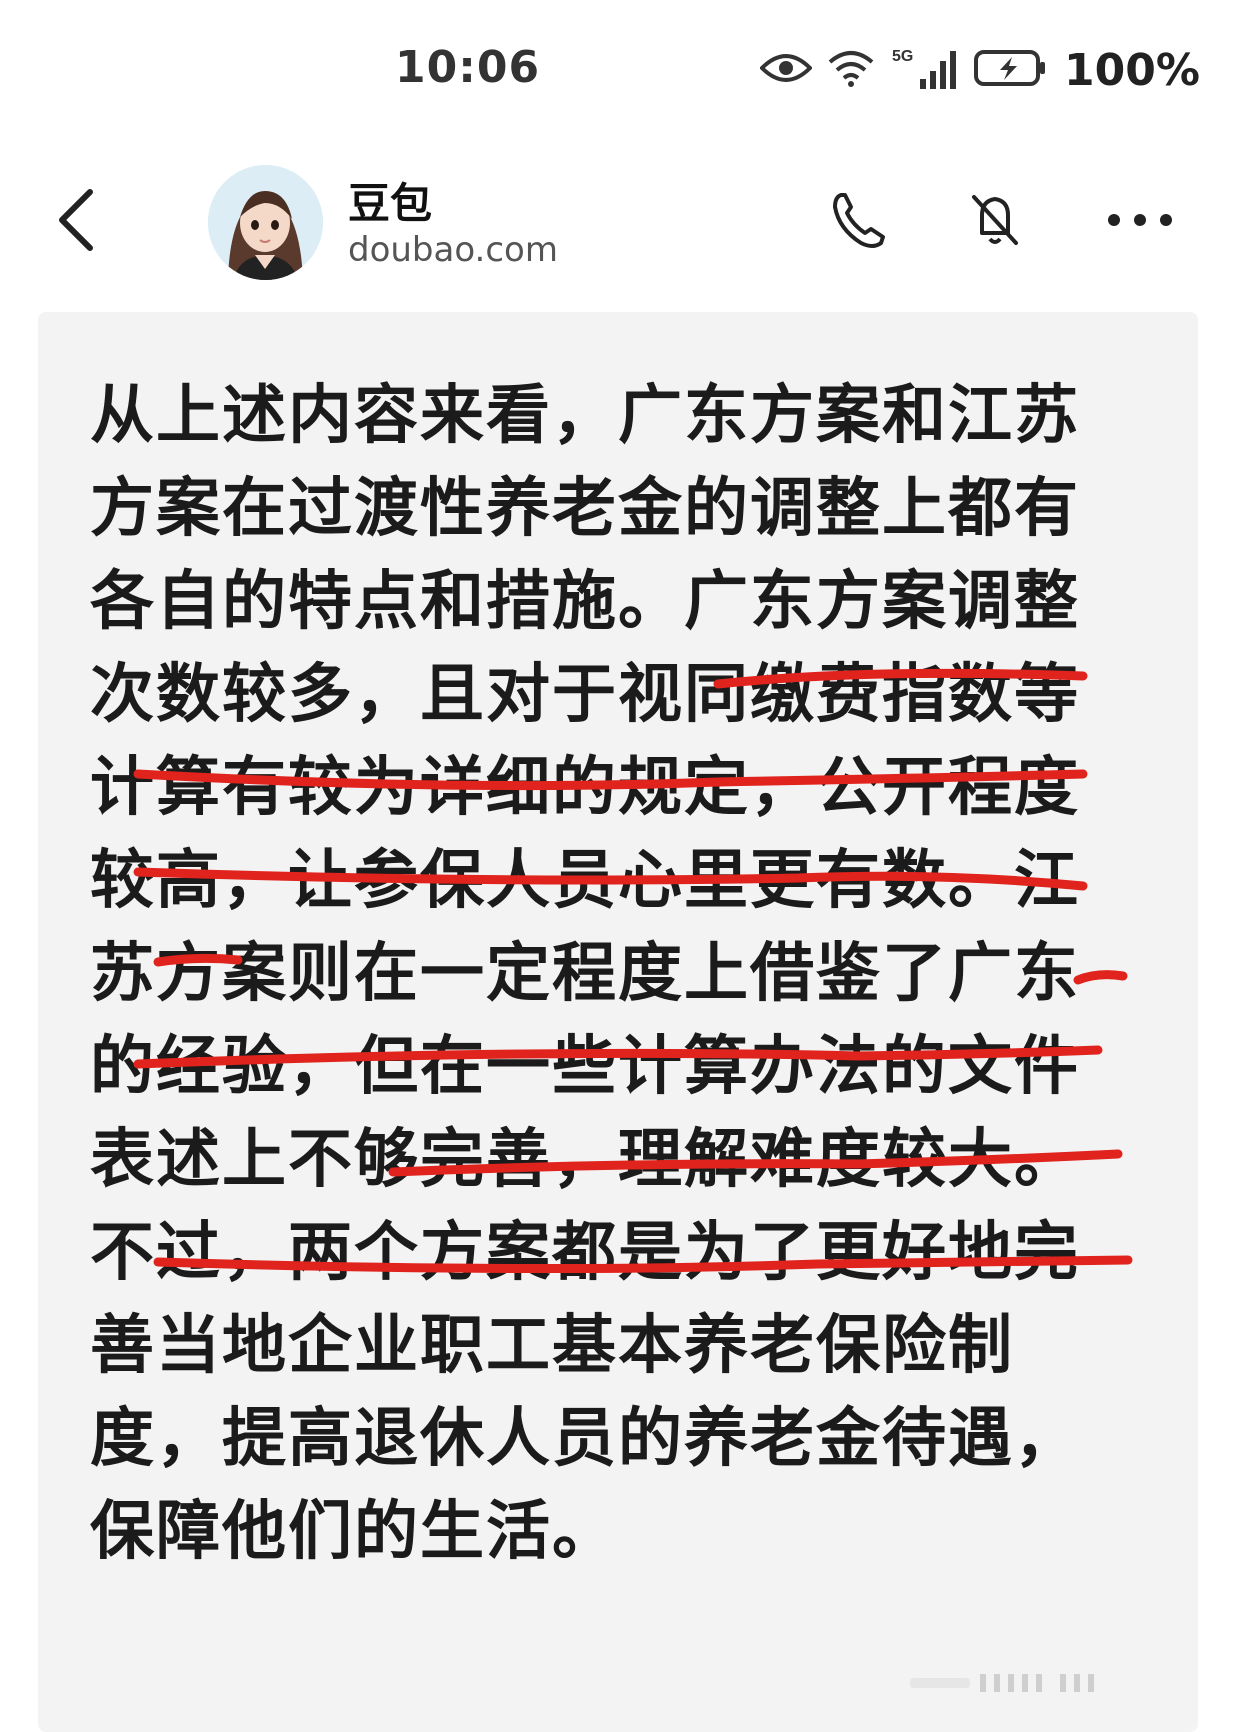  I want to click on status-icons: 5G 100%, so click(979, 70).